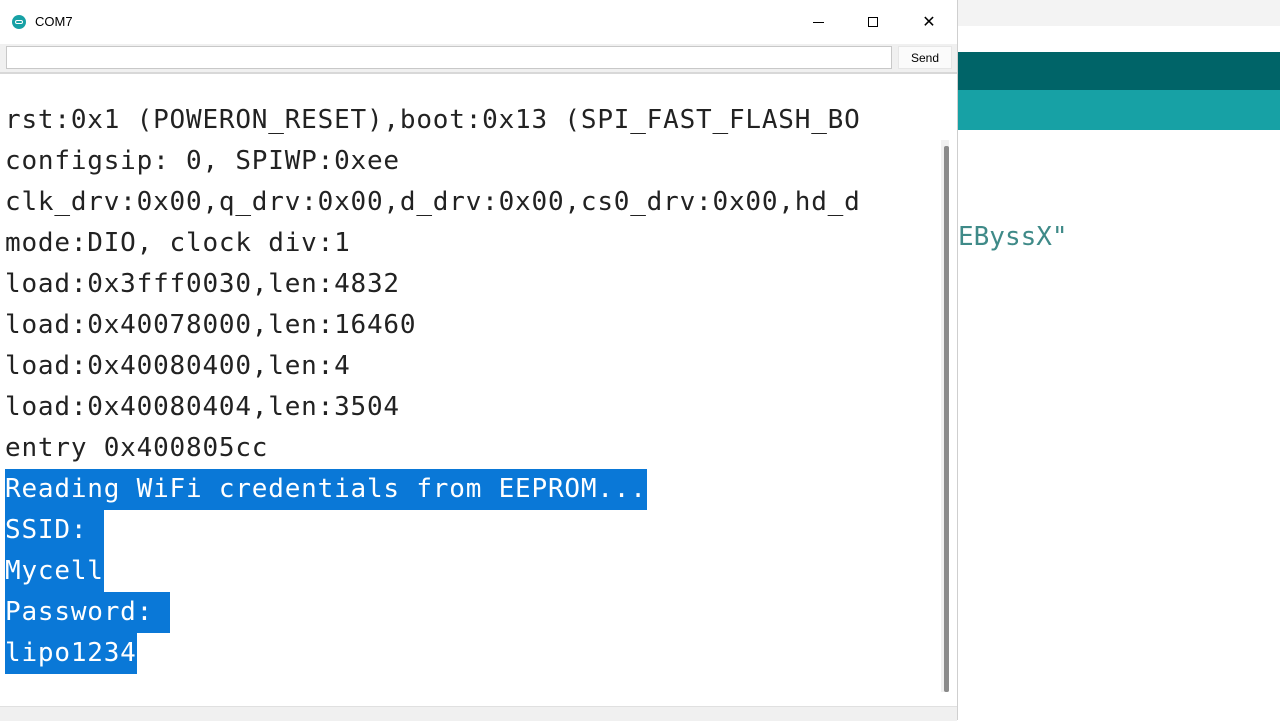  Describe the element at coordinates (946, 419) in the screenshot. I see `vertical-scrollbar-thumb` at that location.